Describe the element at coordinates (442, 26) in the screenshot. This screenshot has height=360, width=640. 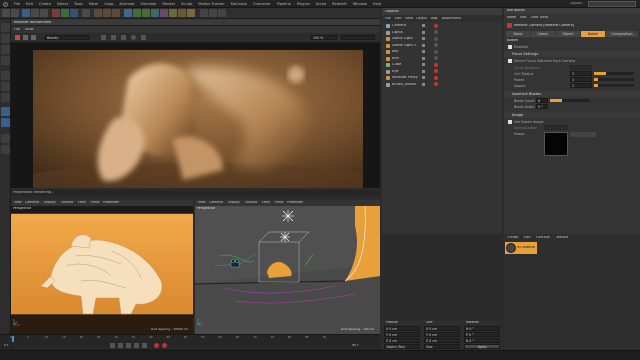
I see `object-row: Camera` at that location.